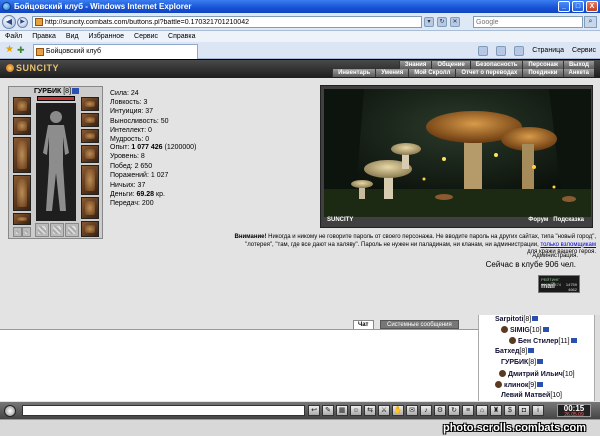 The width and height of the screenshot is (600, 436). Describe the element at coordinates (90, 229) in the screenshot. I see `boots-slot` at that location.